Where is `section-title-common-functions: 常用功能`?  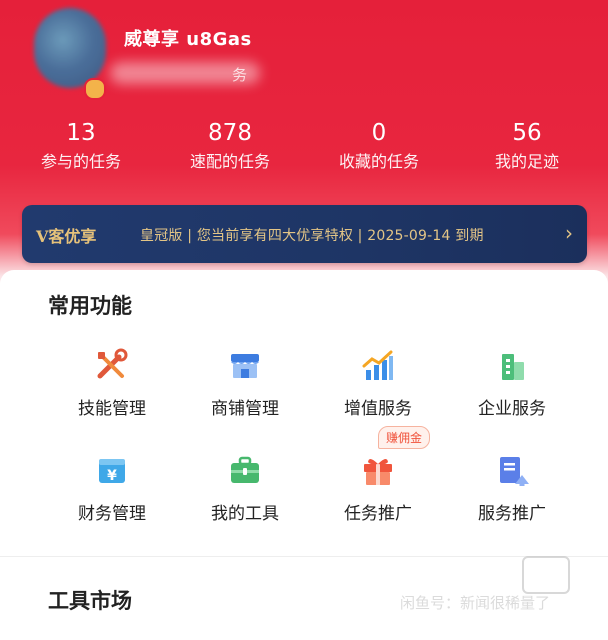
section-title-common-functions: 常用功能 is located at coordinates (90, 306).